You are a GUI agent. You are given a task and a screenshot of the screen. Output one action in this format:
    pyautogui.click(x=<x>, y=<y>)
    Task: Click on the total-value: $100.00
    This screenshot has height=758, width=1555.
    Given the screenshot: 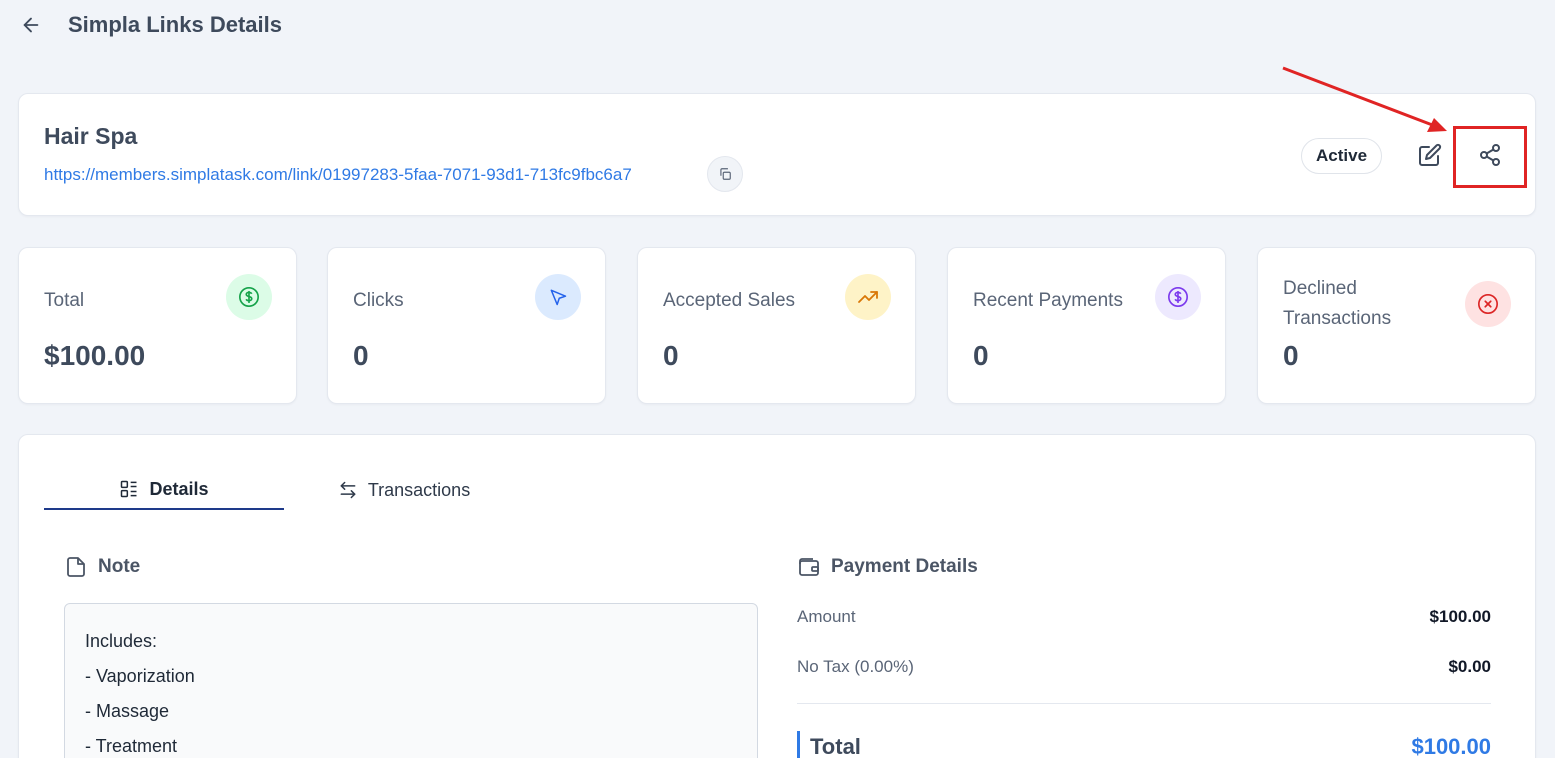 What is the action you would take?
    pyautogui.click(x=1451, y=746)
    